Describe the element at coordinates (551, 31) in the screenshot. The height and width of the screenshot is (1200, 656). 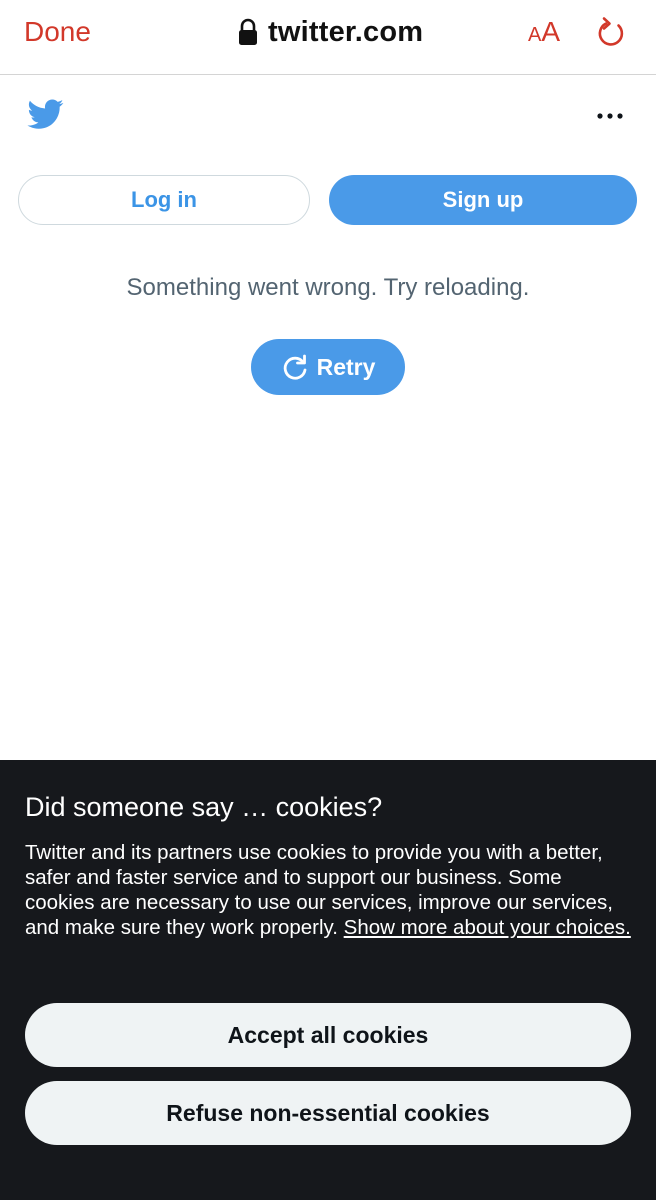
I see `text-size-large-glyph: A` at that location.